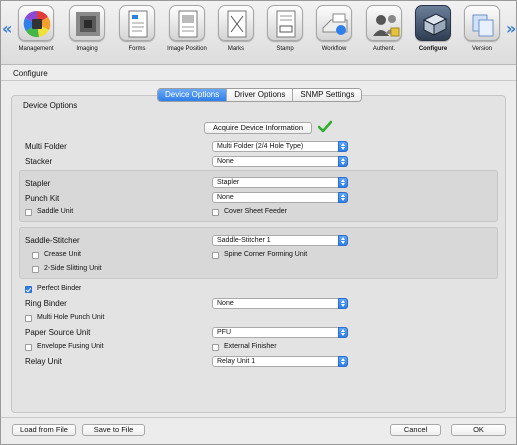 The height and width of the screenshot is (445, 517). What do you see at coordinates (228, 182) in the screenshot?
I see `select-value: Stapler` at bounding box center [228, 182].